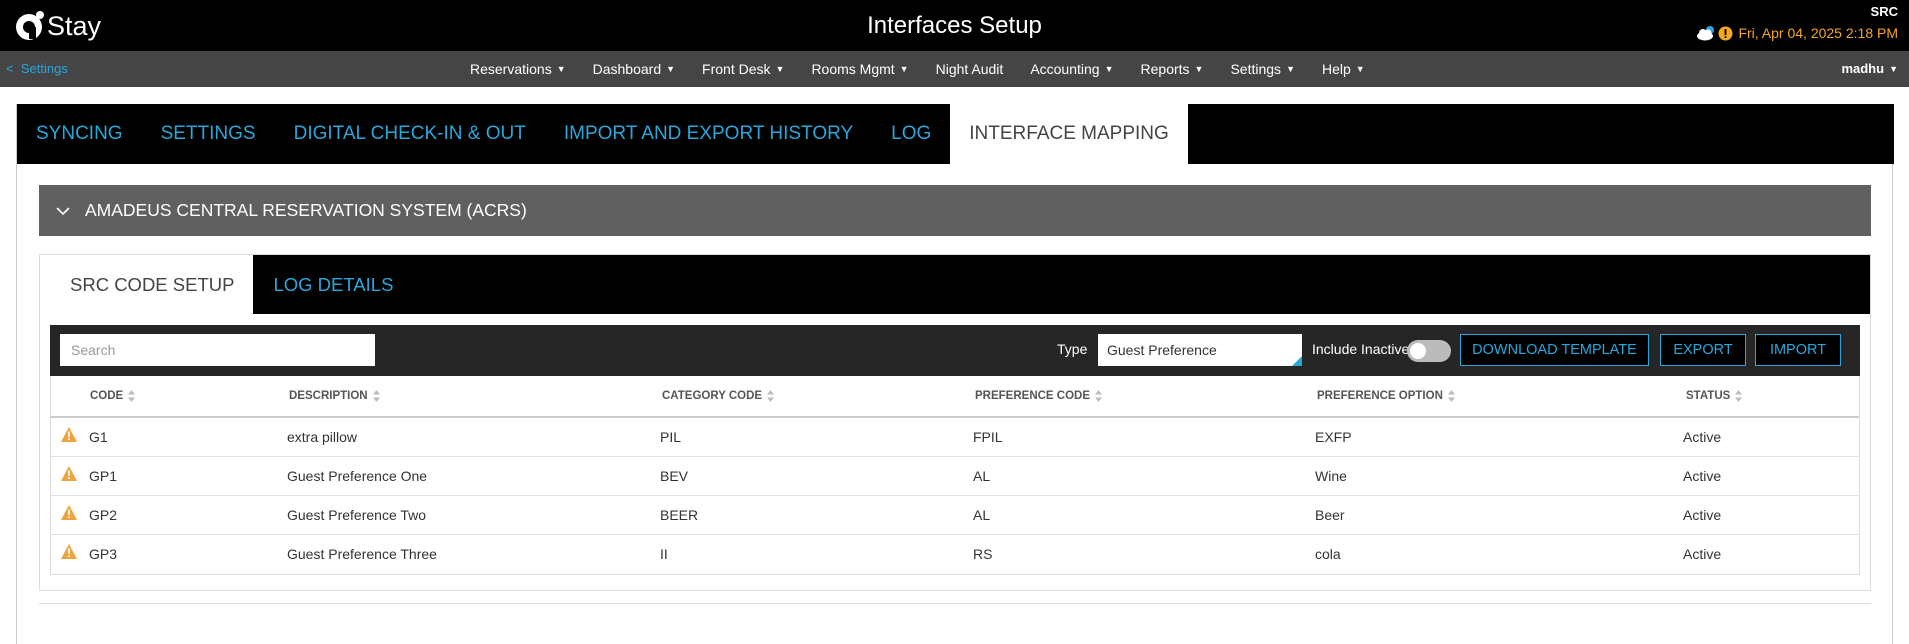 This screenshot has width=1909, height=644. Describe the element at coordinates (1333, 437) in the screenshot. I see `cell-preference-option: EXFP` at that location.